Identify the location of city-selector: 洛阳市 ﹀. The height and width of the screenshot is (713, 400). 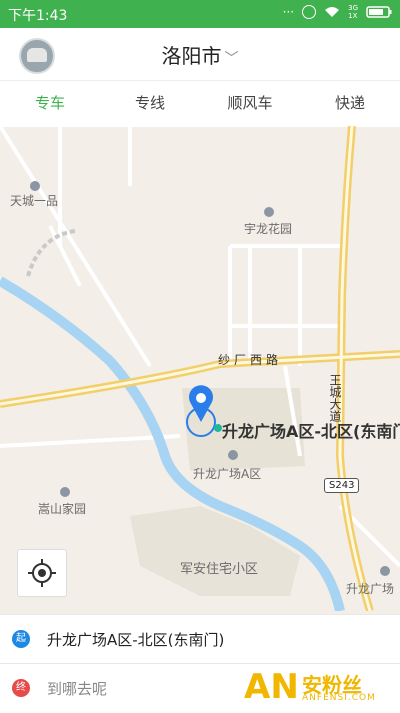
(200, 54).